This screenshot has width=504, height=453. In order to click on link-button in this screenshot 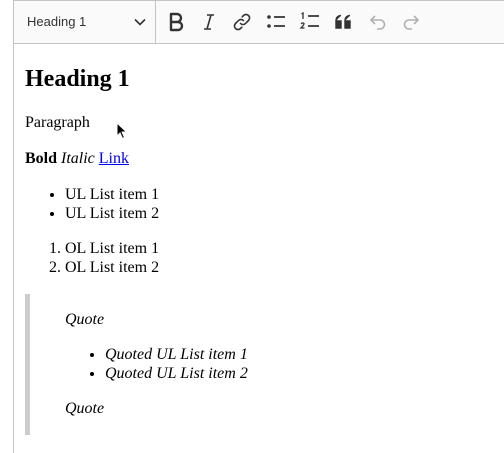, I will do `click(242, 22)`.